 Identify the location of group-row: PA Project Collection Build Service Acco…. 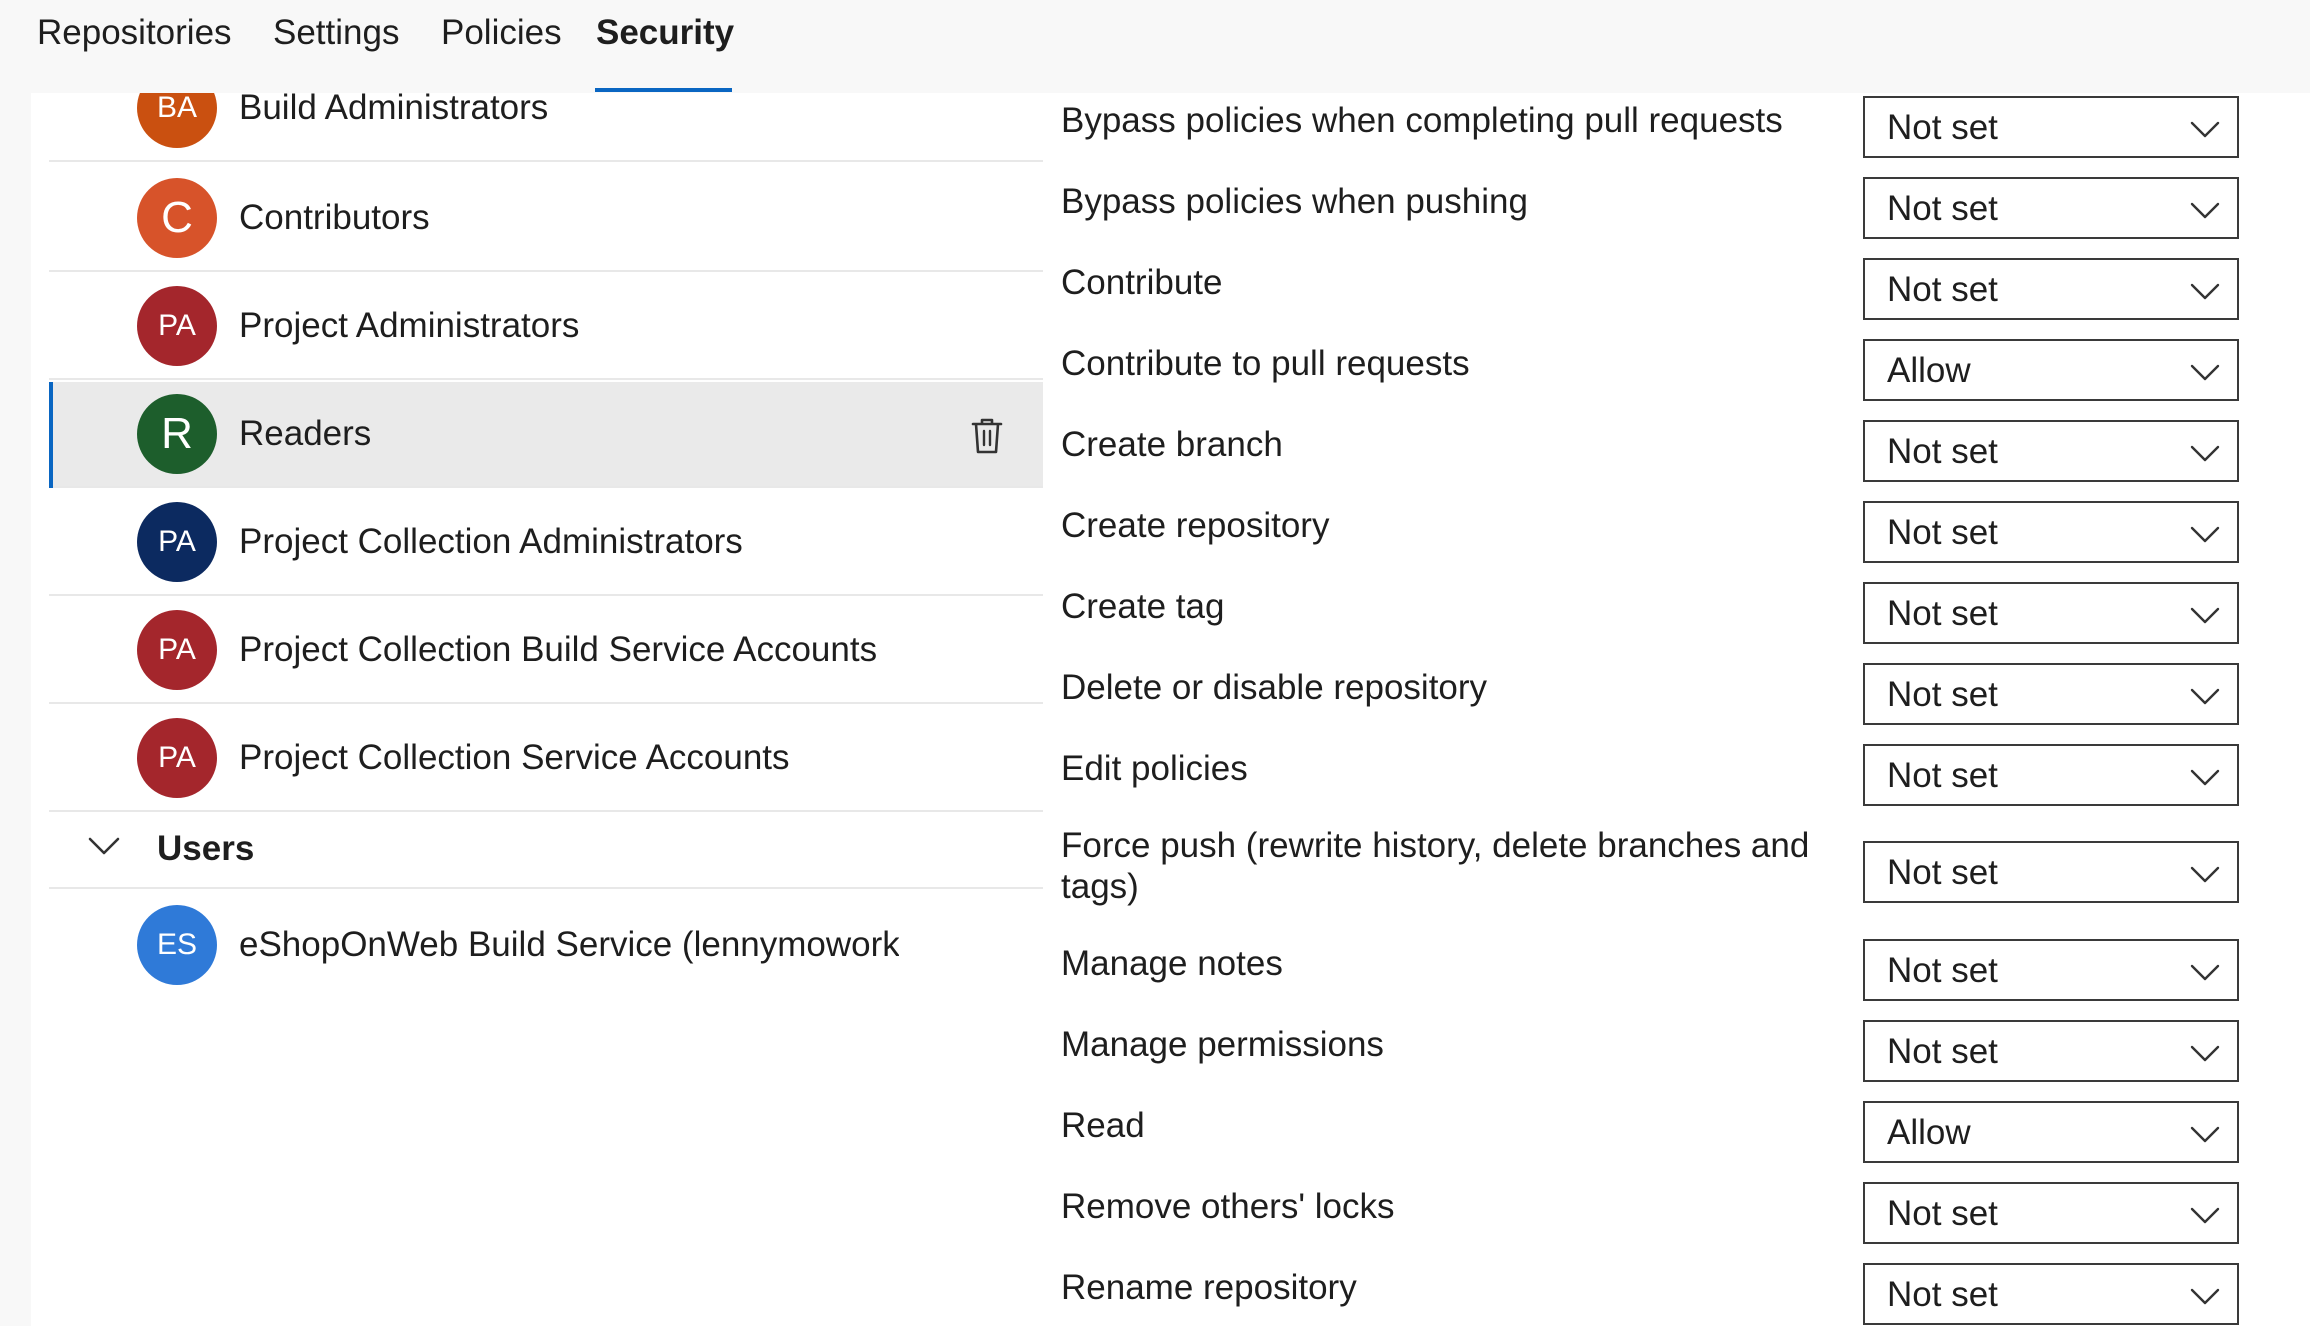
(546, 651).